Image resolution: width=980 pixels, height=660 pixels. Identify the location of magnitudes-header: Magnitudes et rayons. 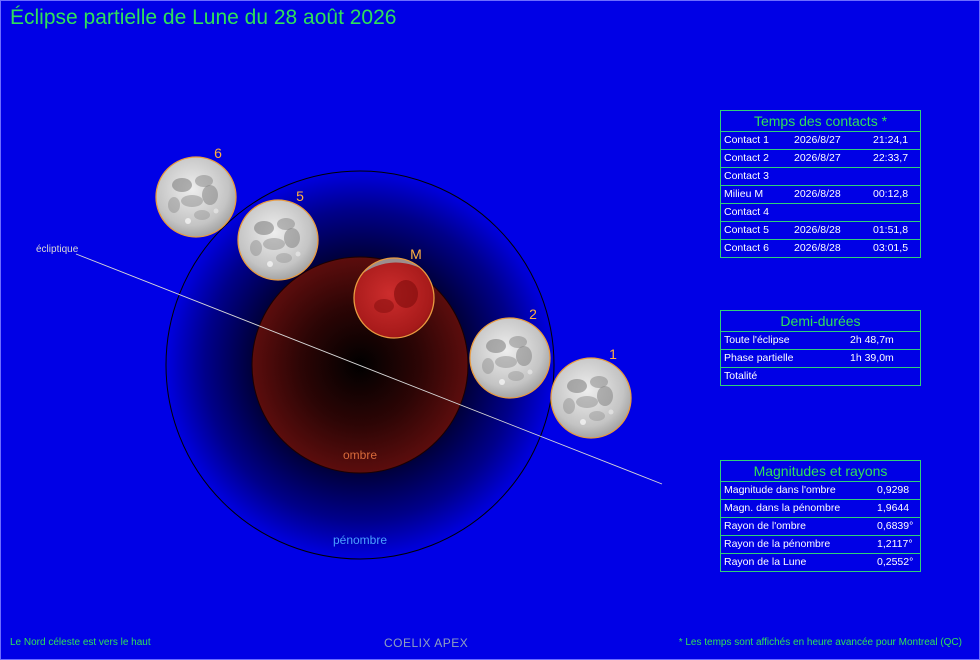
(820, 471).